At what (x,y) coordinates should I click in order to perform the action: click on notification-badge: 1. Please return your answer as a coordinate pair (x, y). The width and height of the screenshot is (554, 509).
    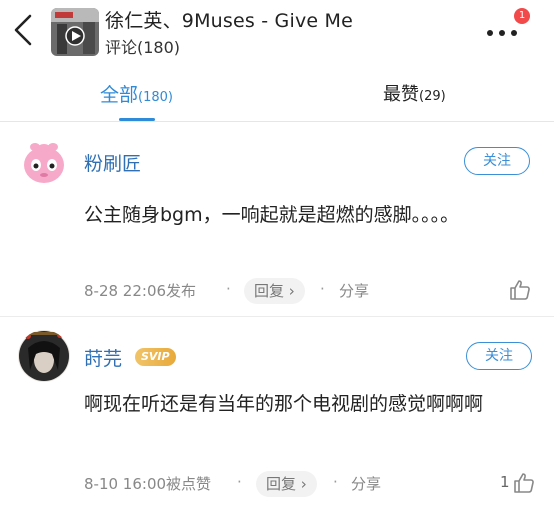
    Looking at the image, I should click on (522, 16).